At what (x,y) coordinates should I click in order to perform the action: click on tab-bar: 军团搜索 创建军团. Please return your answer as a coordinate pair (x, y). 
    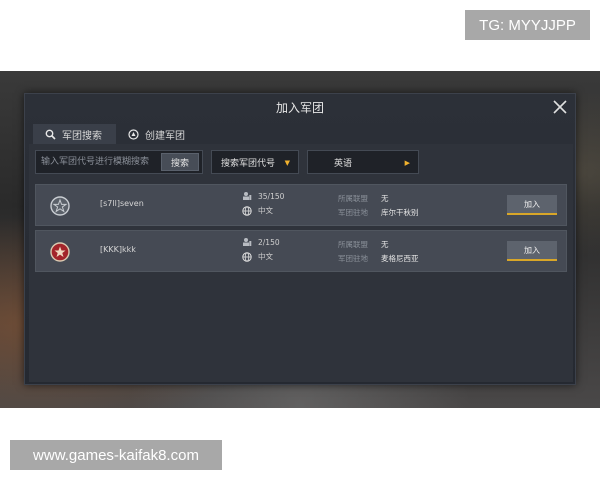
    Looking at the image, I should click on (116, 134).